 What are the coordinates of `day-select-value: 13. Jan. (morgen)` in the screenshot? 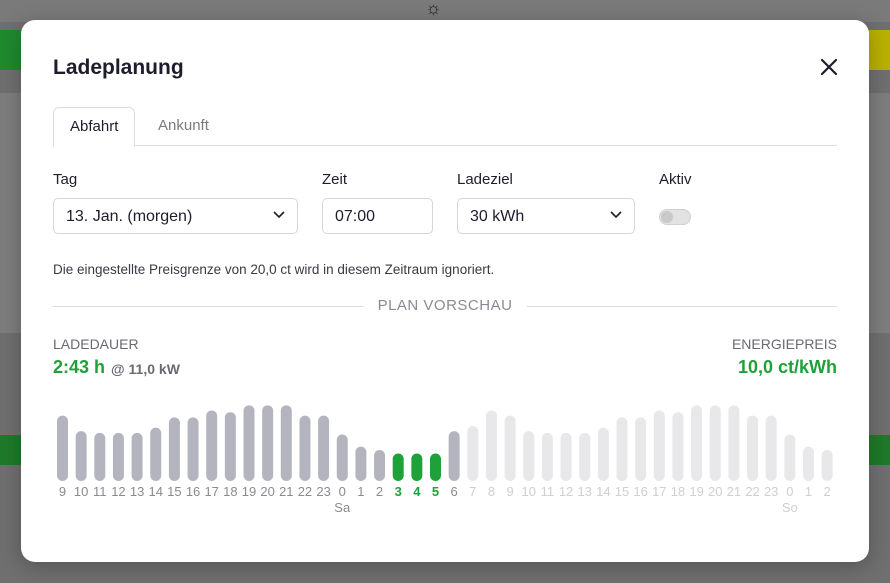 It's located at (129, 216).